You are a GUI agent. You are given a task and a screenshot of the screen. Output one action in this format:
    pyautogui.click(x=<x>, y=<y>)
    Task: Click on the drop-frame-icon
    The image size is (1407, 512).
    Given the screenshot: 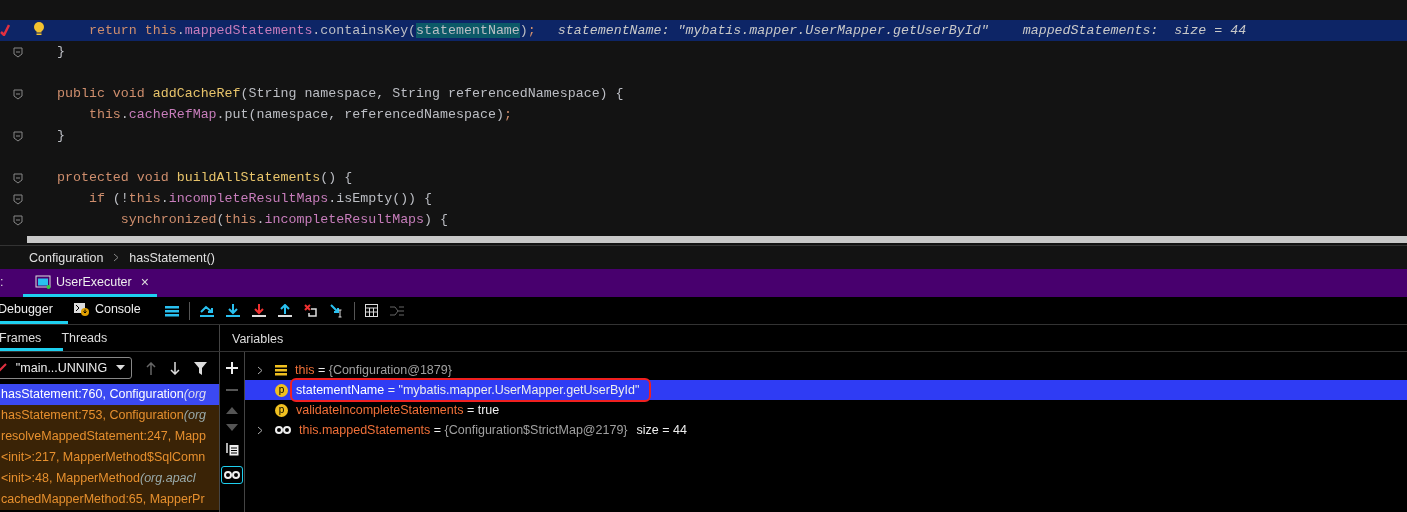 What is the action you would take?
    pyautogui.click(x=310, y=310)
    